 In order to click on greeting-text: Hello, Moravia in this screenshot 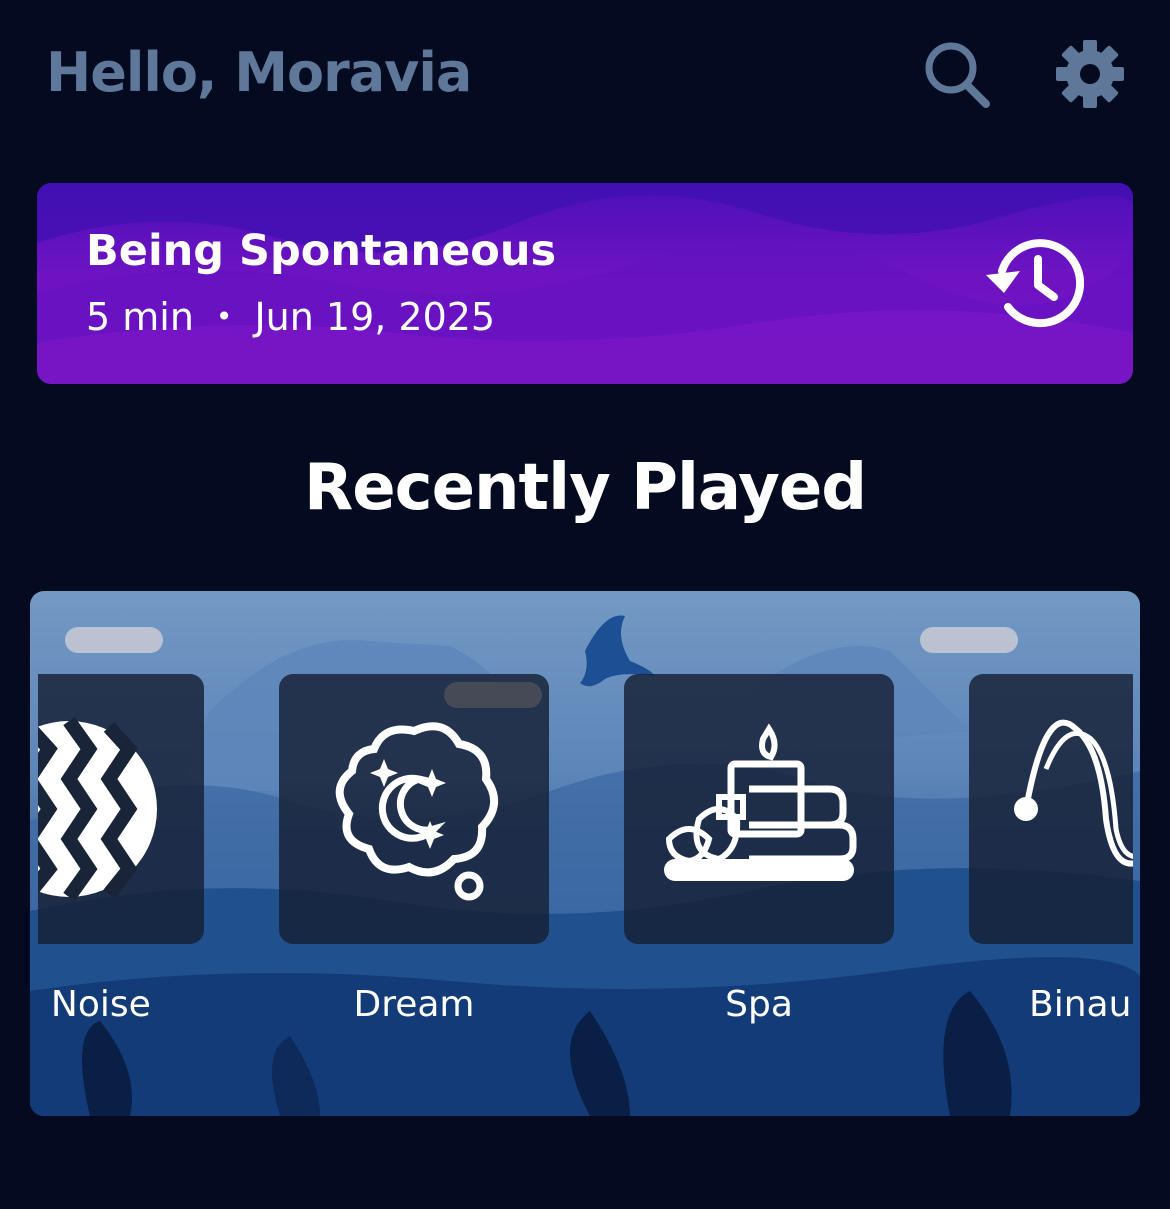, I will do `click(259, 72)`.